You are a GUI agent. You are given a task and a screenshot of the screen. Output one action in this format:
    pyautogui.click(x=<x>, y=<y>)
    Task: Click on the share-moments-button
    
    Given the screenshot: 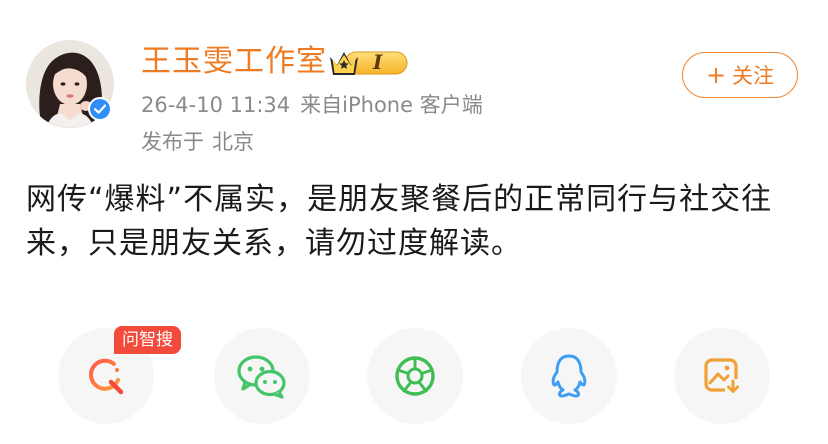 What is the action you would take?
    pyautogui.click(x=415, y=376)
    